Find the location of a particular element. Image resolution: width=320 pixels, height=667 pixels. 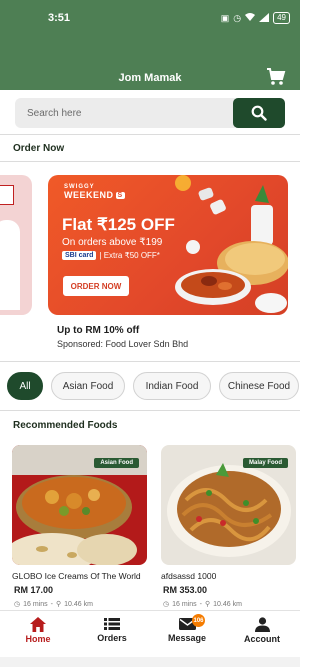

cart-icon is located at coordinates (276, 77).